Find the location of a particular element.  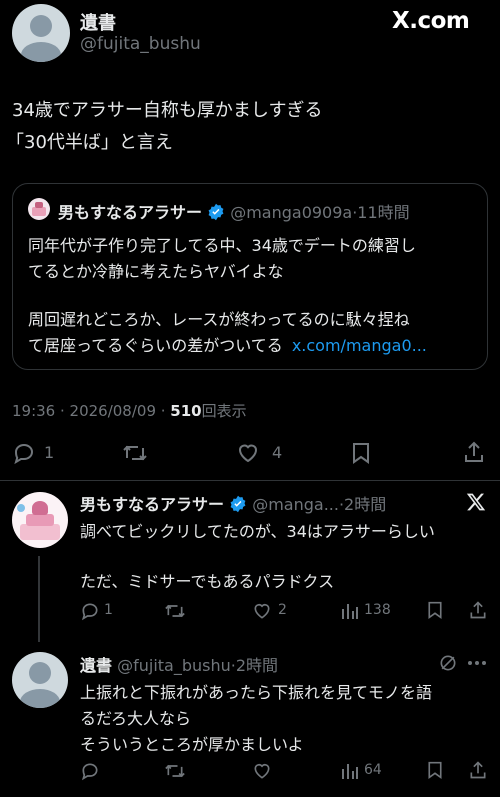

x-logo-icon is located at coordinates (476, 502).